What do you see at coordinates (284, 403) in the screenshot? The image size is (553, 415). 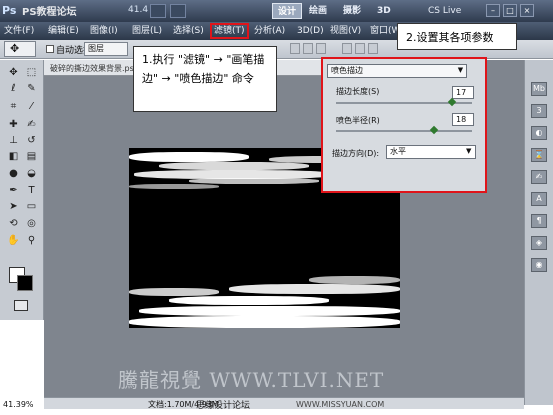 I see `status-bar` at bounding box center [284, 403].